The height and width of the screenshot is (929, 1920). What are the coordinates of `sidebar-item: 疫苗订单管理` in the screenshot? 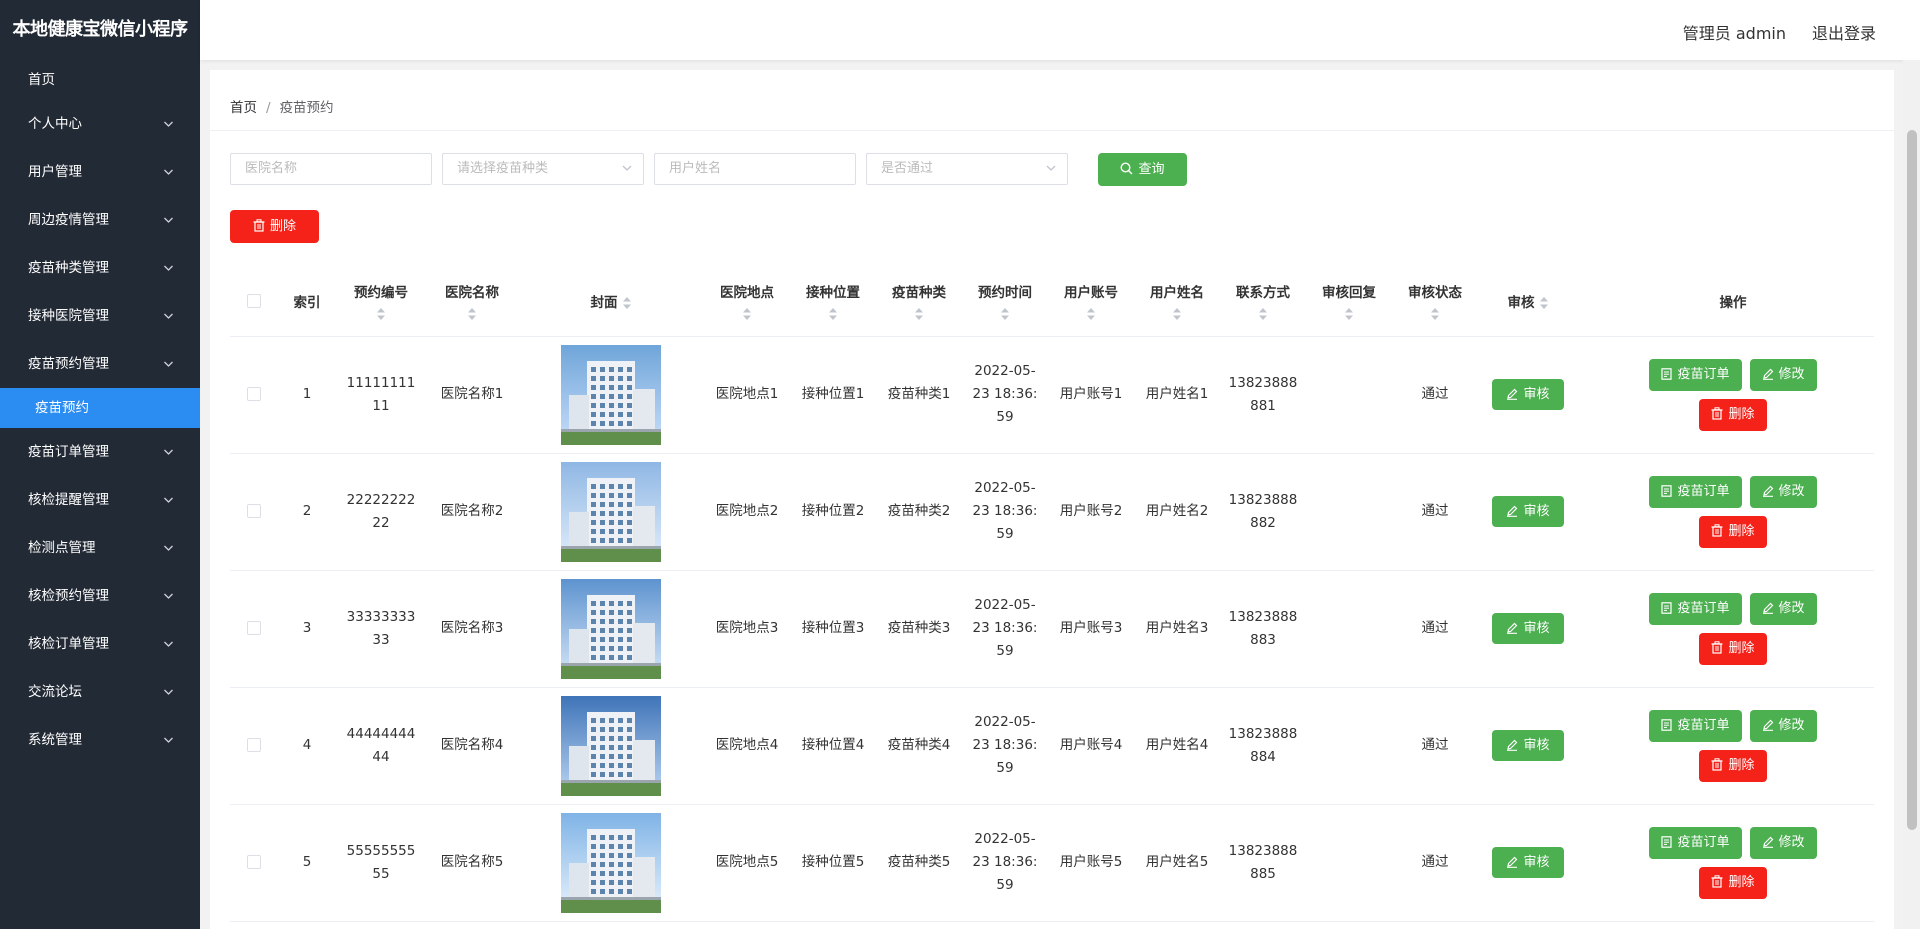 It's located at (100, 452).